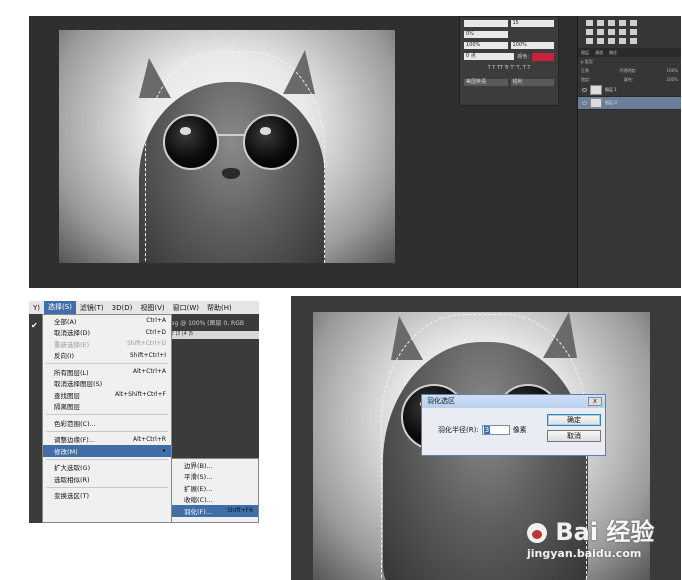 Image resolution: width=682 pixels, height=580 pixels. Describe the element at coordinates (600, 32) in the screenshot. I see `bw-icon` at that location.